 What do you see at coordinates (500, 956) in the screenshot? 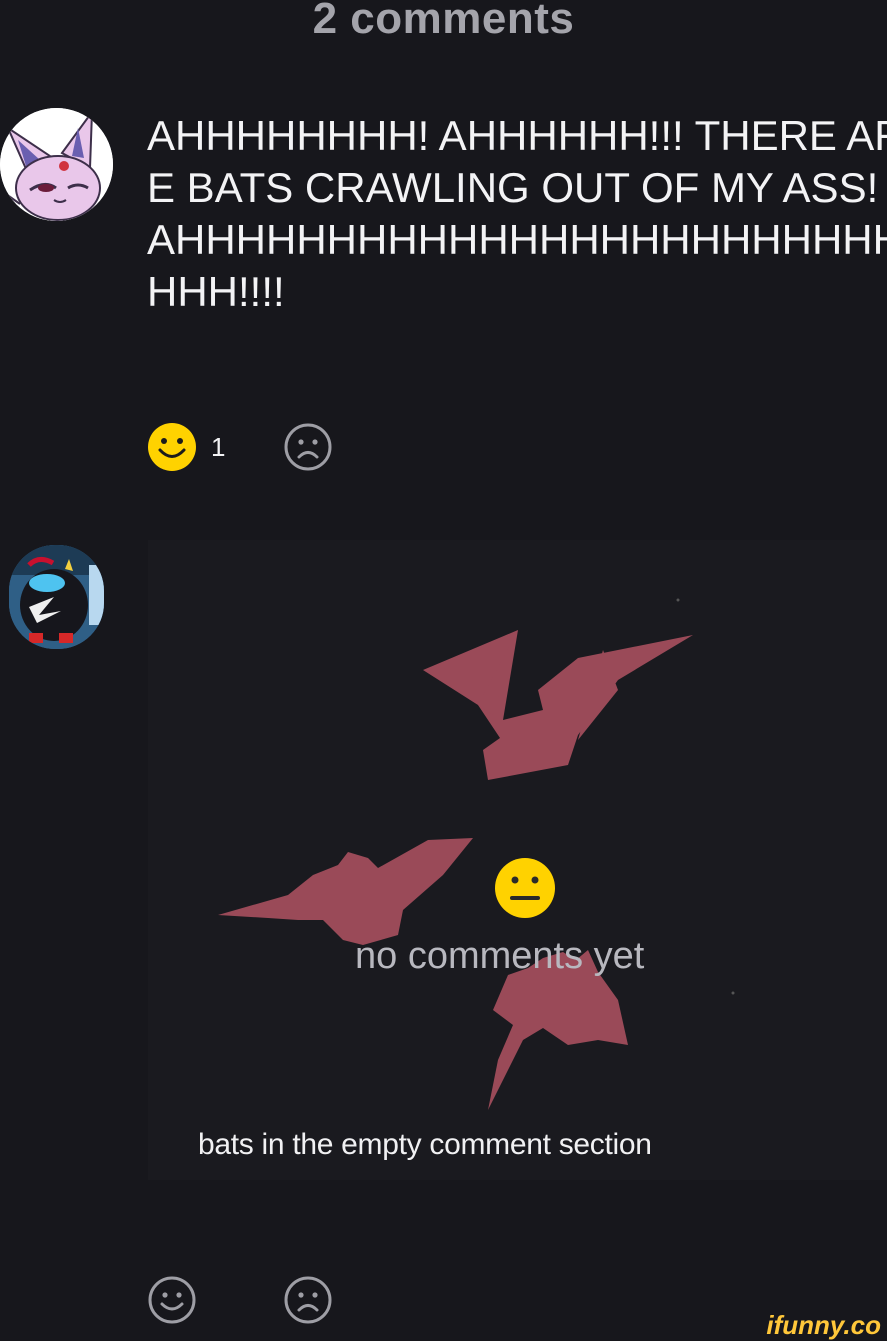
I see `no-comments-text: no comments yet` at bounding box center [500, 956].